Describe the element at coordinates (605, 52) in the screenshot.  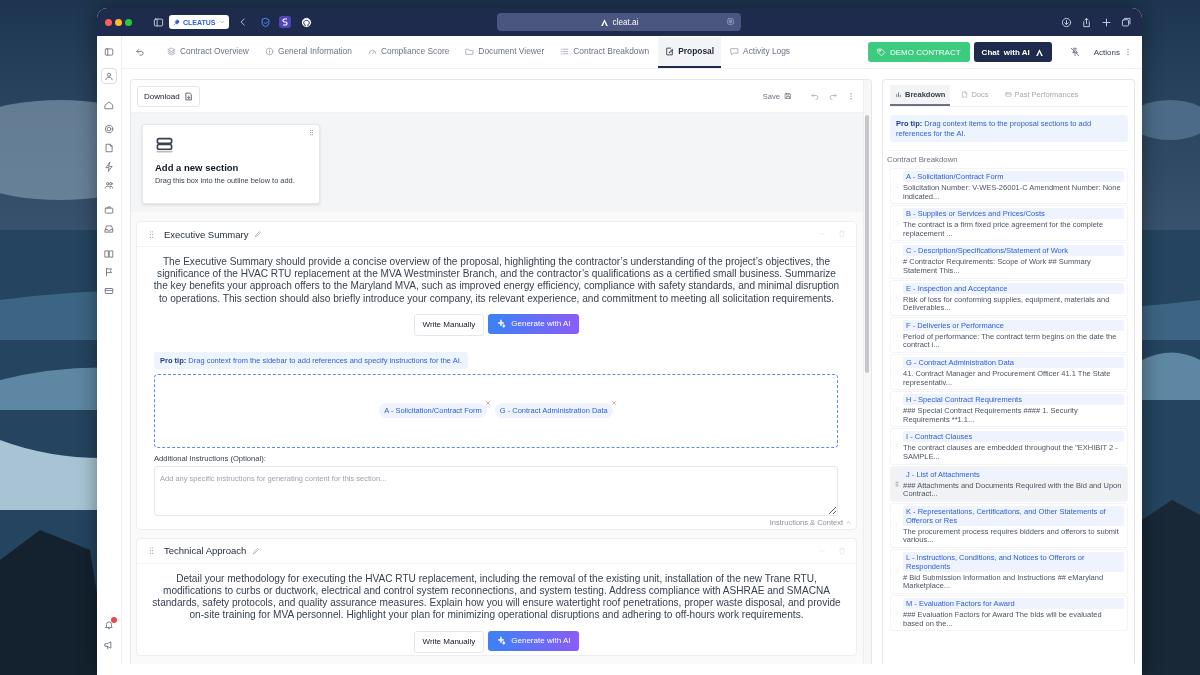
I see `nav-tab: Contract Breakdown` at that location.